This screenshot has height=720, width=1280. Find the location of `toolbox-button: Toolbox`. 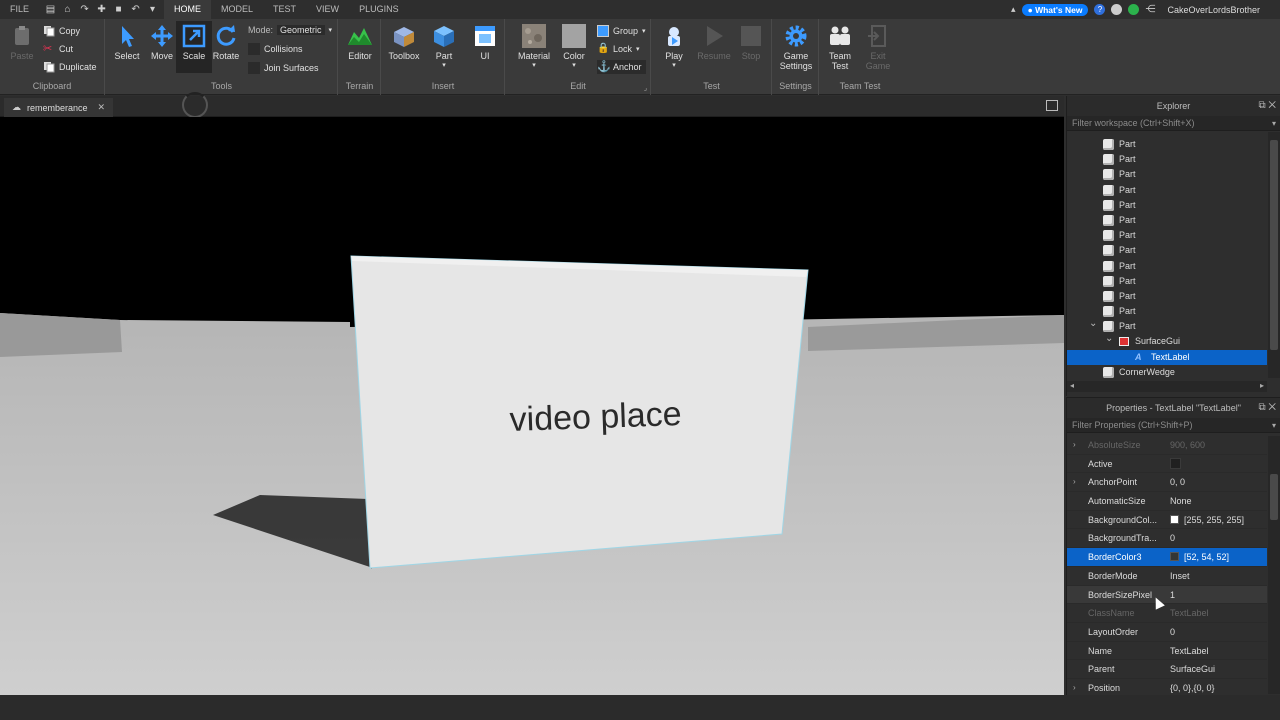

toolbox-button: Toolbox is located at coordinates (404, 42).